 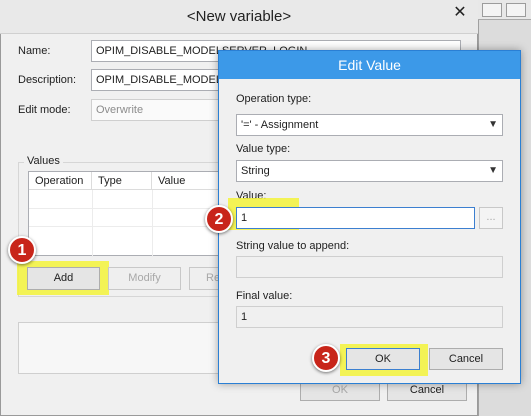 I want to click on close-icon: ✕, so click(x=460, y=14).